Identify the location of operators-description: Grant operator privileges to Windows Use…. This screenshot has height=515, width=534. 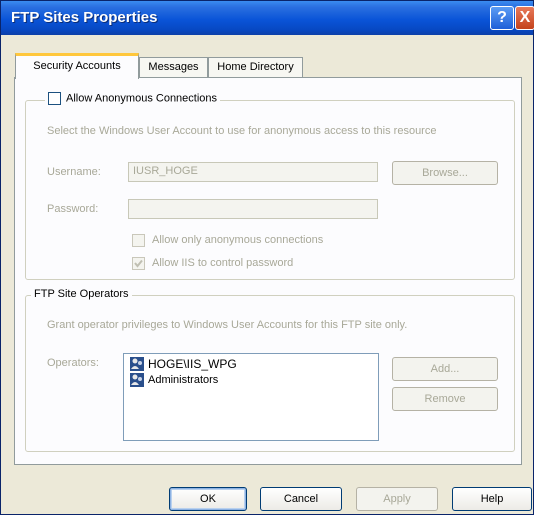
(227, 325).